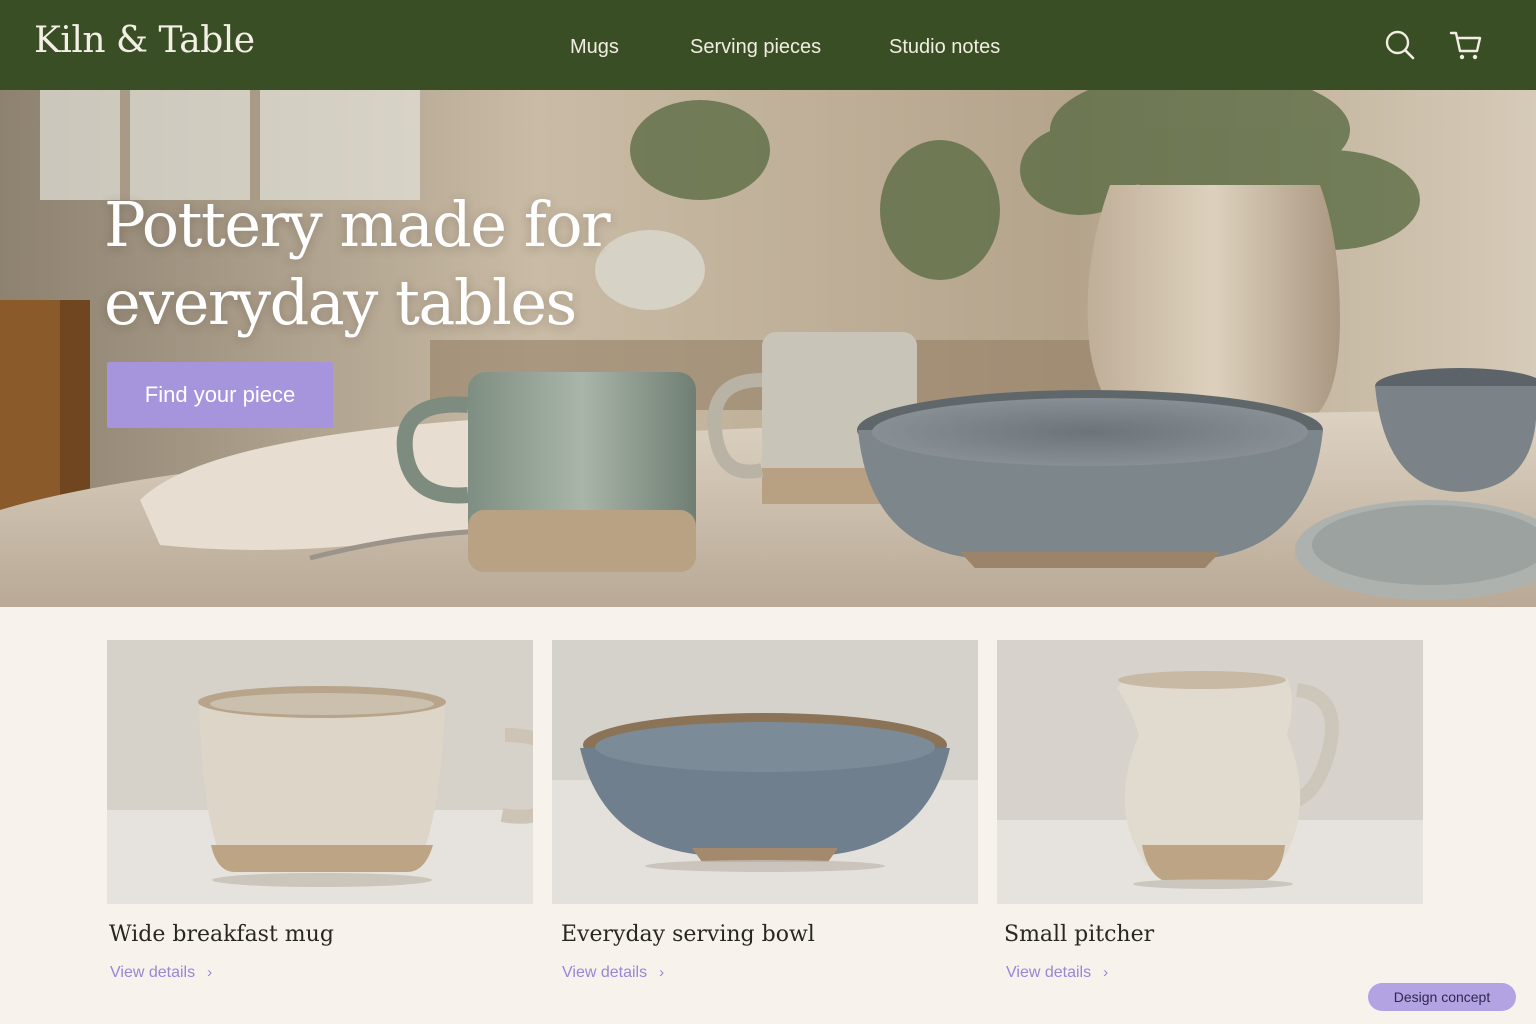 This screenshot has width=1536, height=1024. Describe the element at coordinates (688, 934) in the screenshot. I see `product-title: Everyday serving bowl` at that location.